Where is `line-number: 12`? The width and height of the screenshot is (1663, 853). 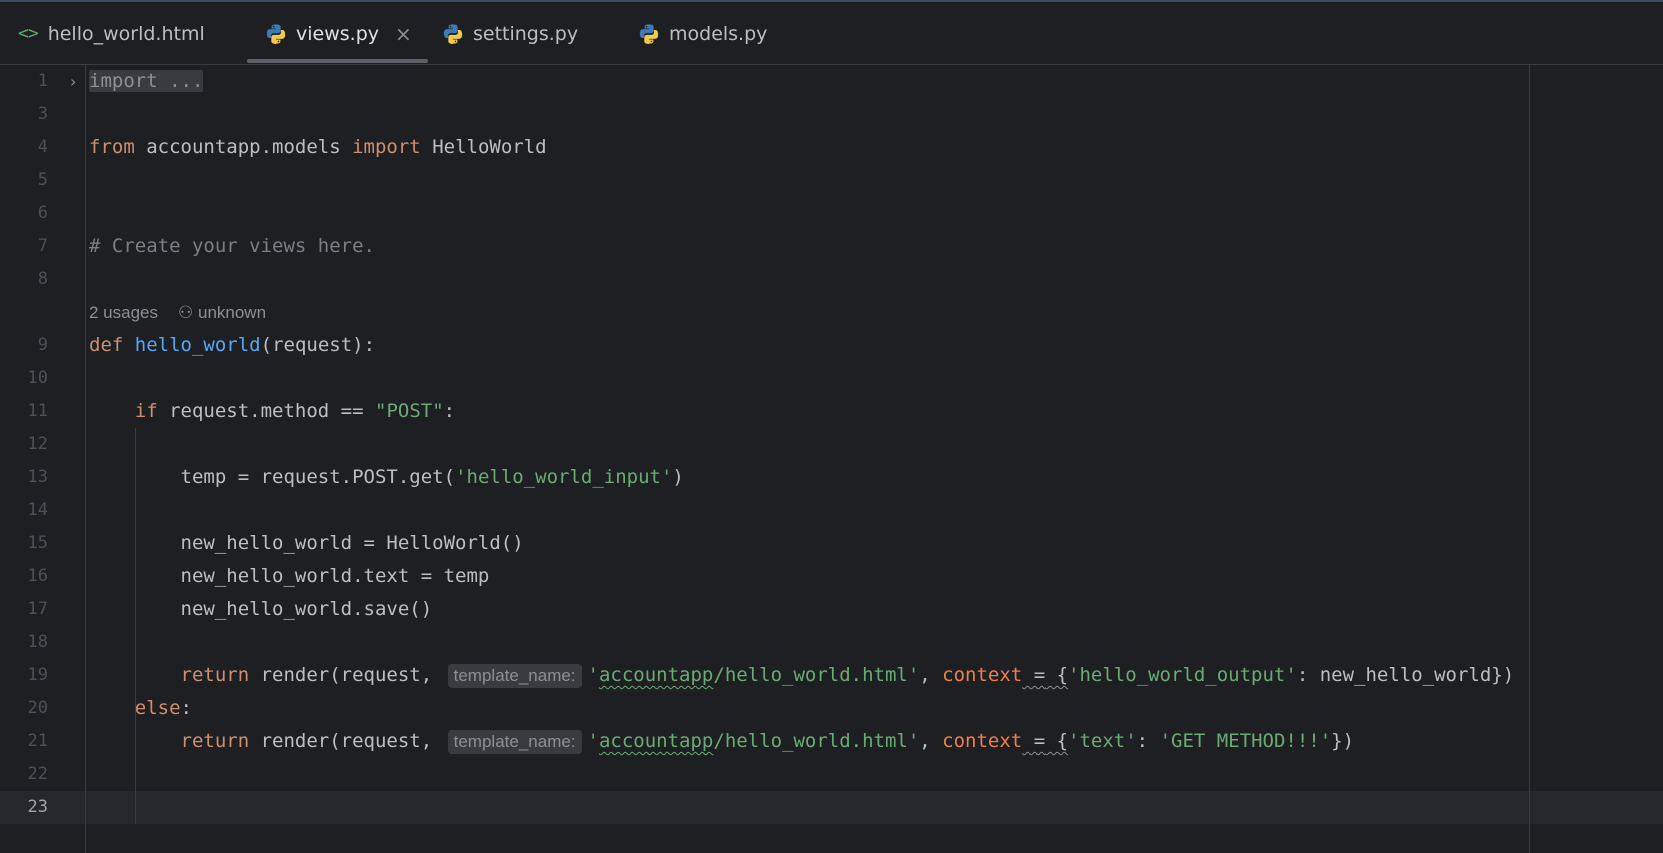 line-number: 12 is located at coordinates (37, 444).